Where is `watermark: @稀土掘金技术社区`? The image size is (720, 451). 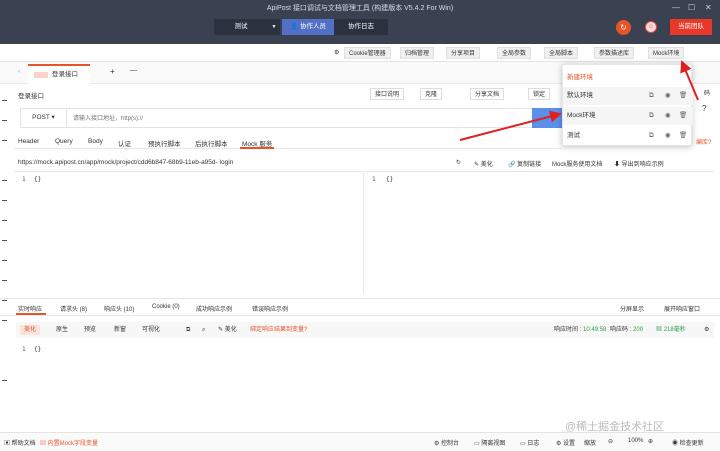
watermark: @稀土掘金技术社区 is located at coordinates (615, 427).